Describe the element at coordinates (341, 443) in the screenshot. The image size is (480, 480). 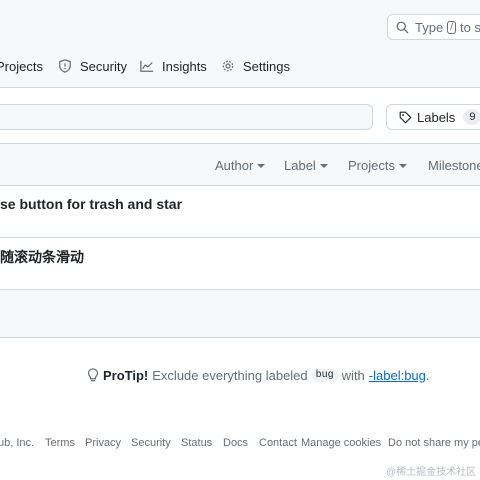
I see `footer-manage-cookies-link: Manage cookies` at that location.